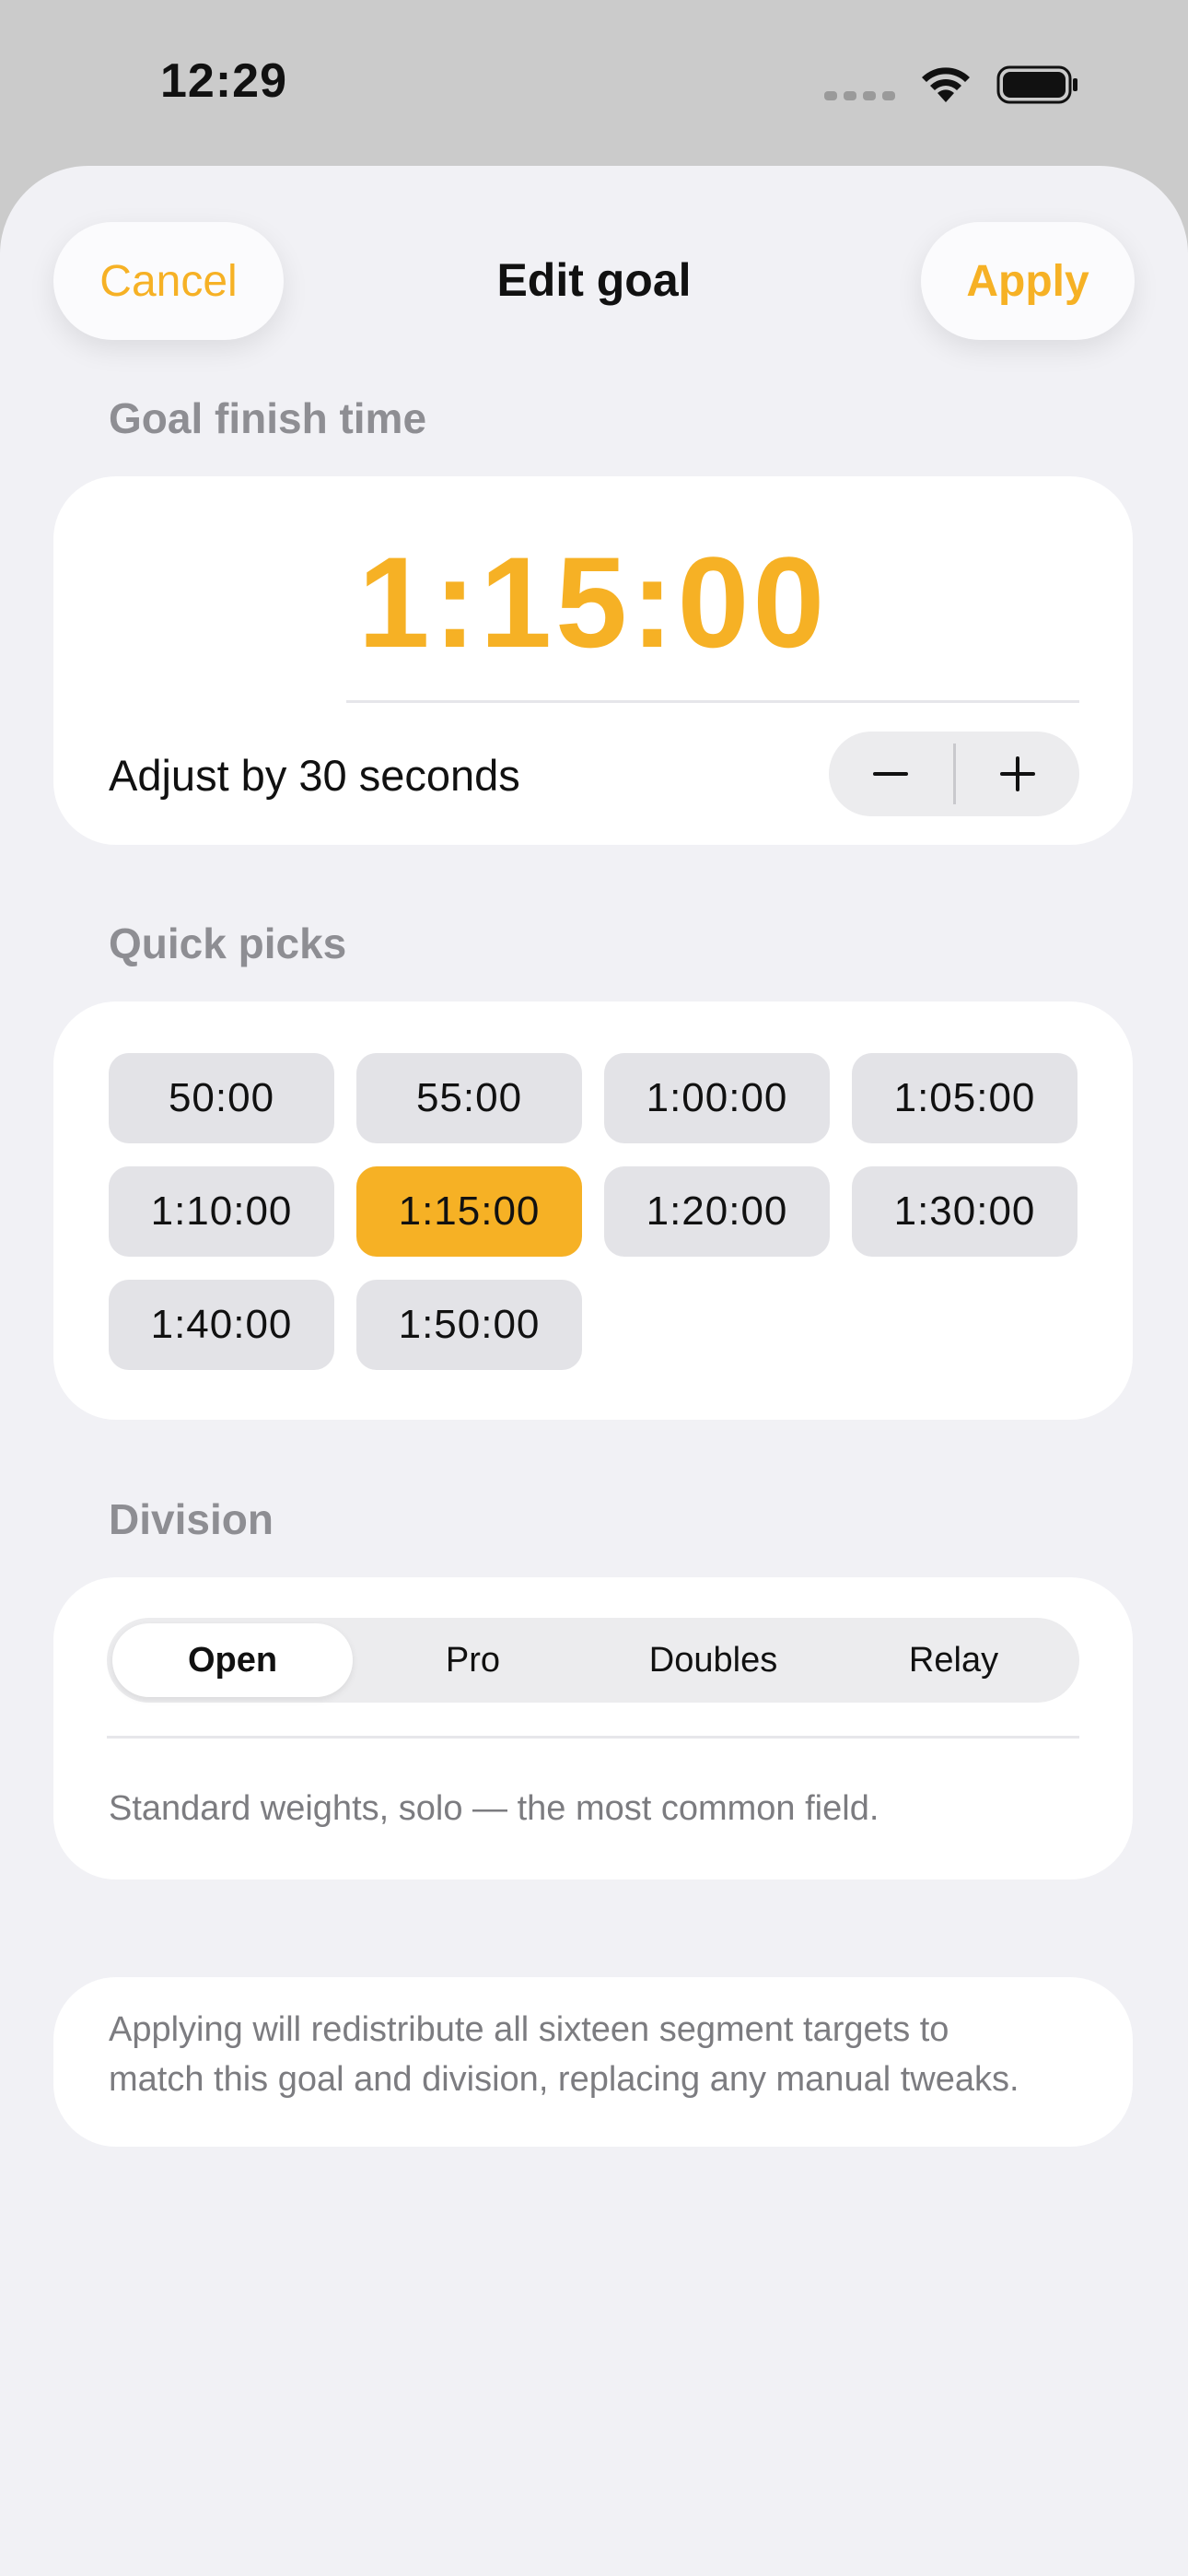 Image resolution: width=1188 pixels, height=2576 pixels. What do you see at coordinates (717, 1098) in the screenshot?
I see `quick-pick-chip: 1:00:00` at bounding box center [717, 1098].